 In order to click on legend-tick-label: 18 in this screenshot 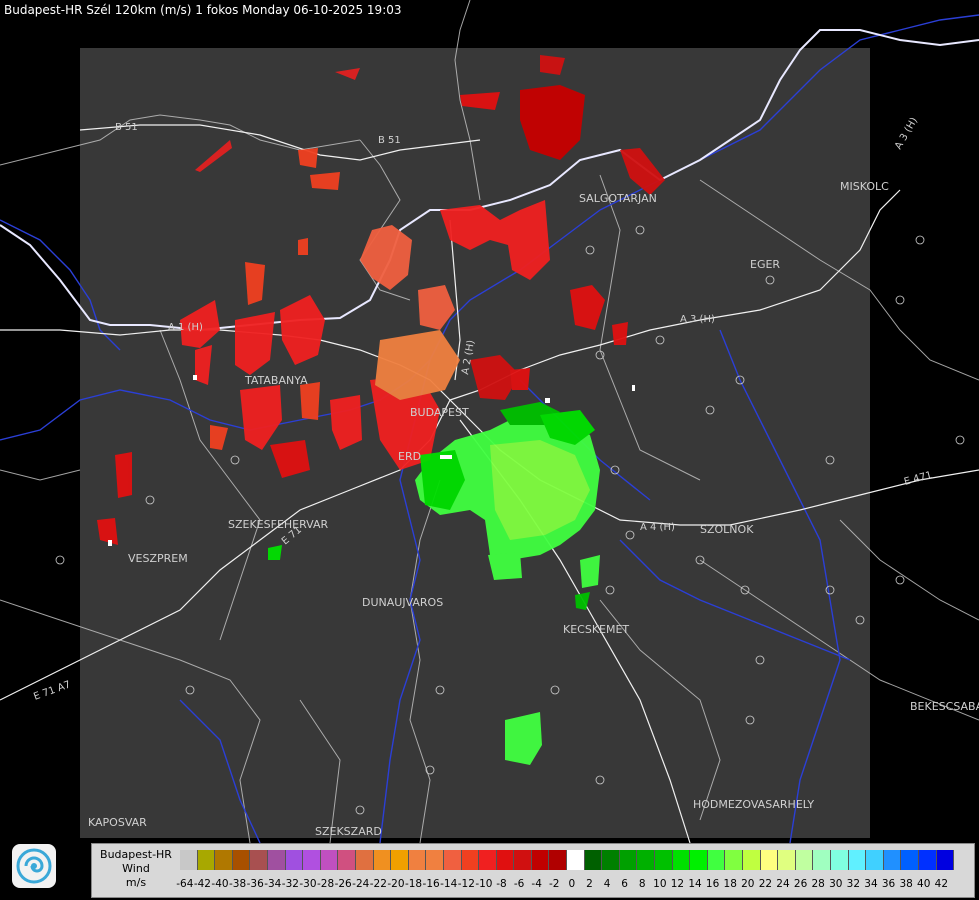, I will do `click(730, 884)`.